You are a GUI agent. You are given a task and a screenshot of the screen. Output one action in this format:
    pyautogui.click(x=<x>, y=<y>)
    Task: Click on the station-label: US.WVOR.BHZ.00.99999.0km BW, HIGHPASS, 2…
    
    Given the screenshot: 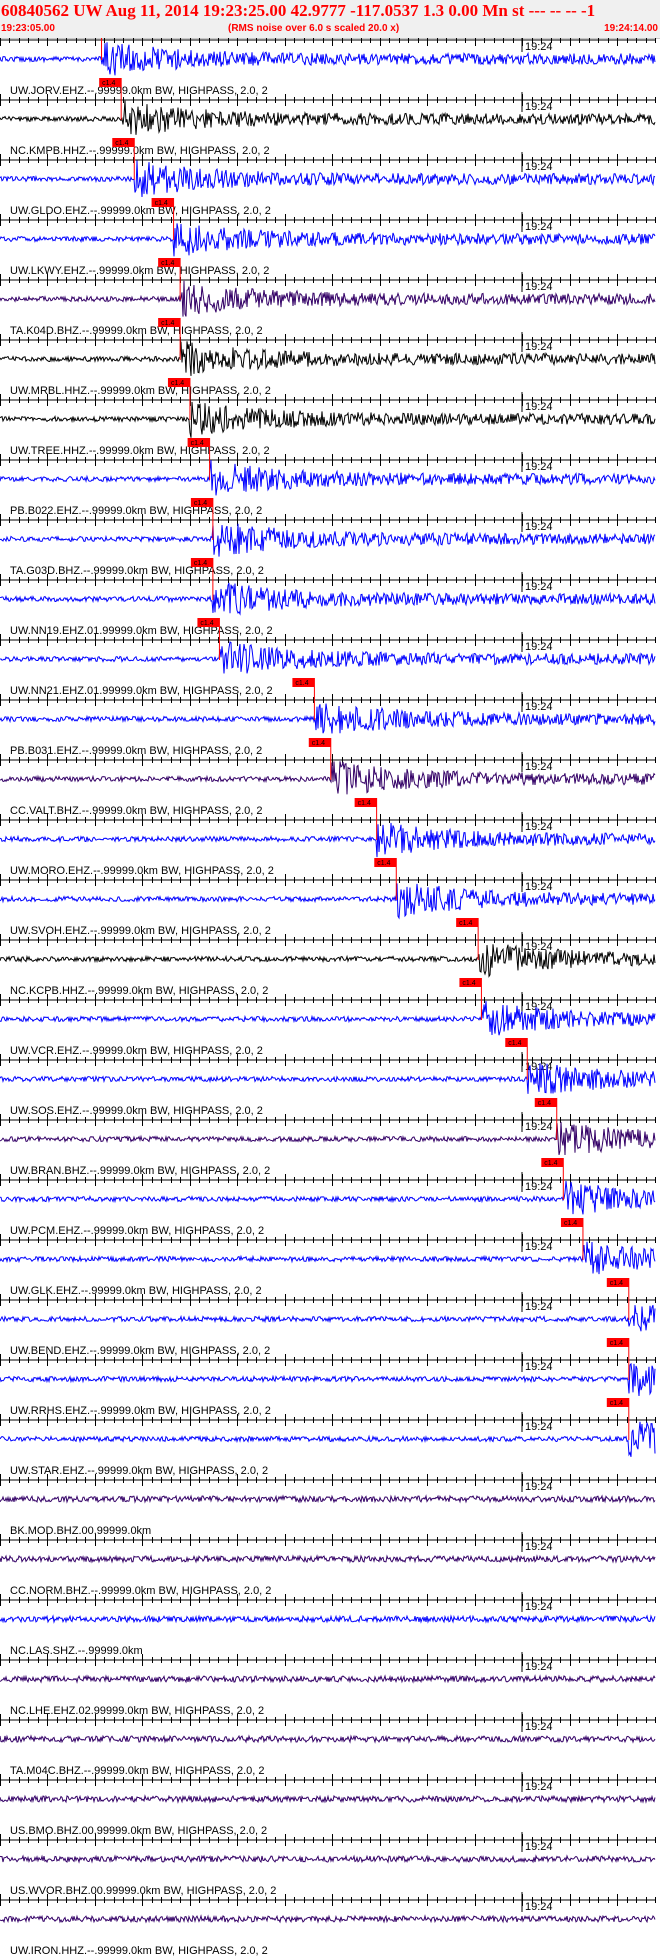 What is the action you would take?
    pyautogui.click(x=143, y=1891)
    